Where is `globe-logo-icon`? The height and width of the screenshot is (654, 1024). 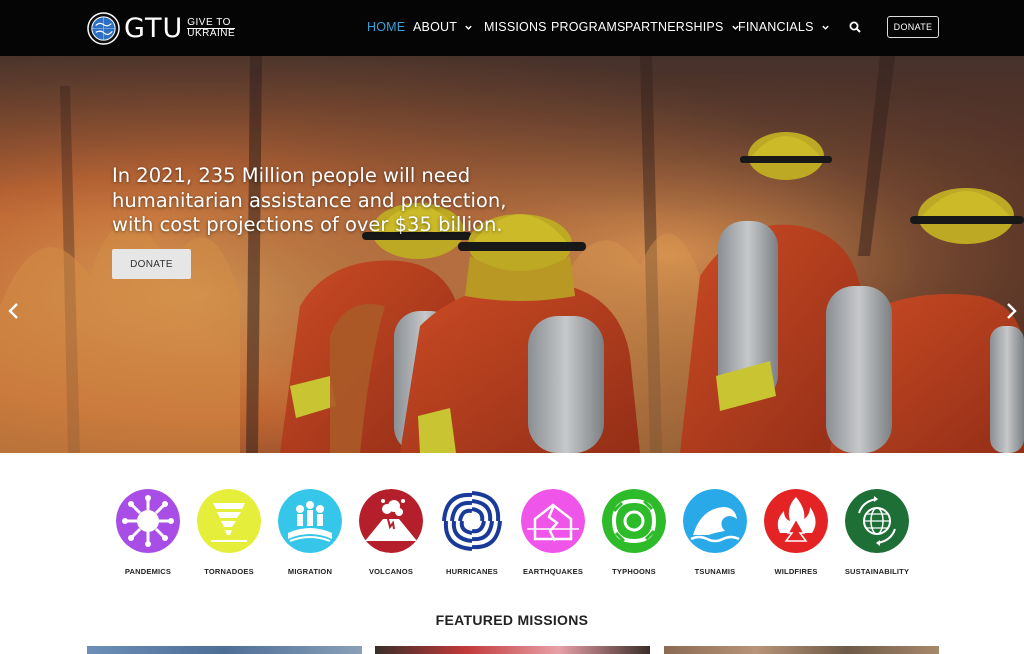 globe-logo-icon is located at coordinates (103, 28).